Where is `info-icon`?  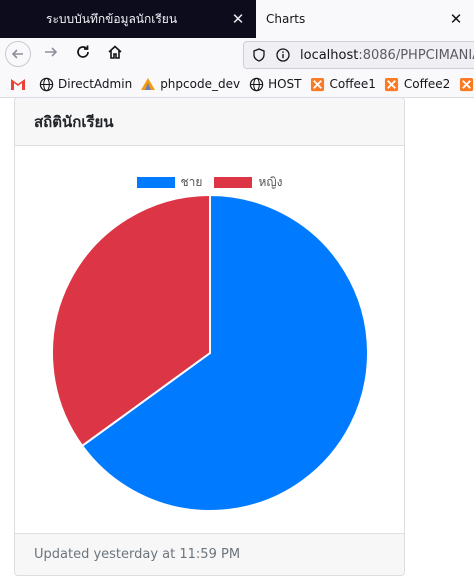
info-icon is located at coordinates (283, 55).